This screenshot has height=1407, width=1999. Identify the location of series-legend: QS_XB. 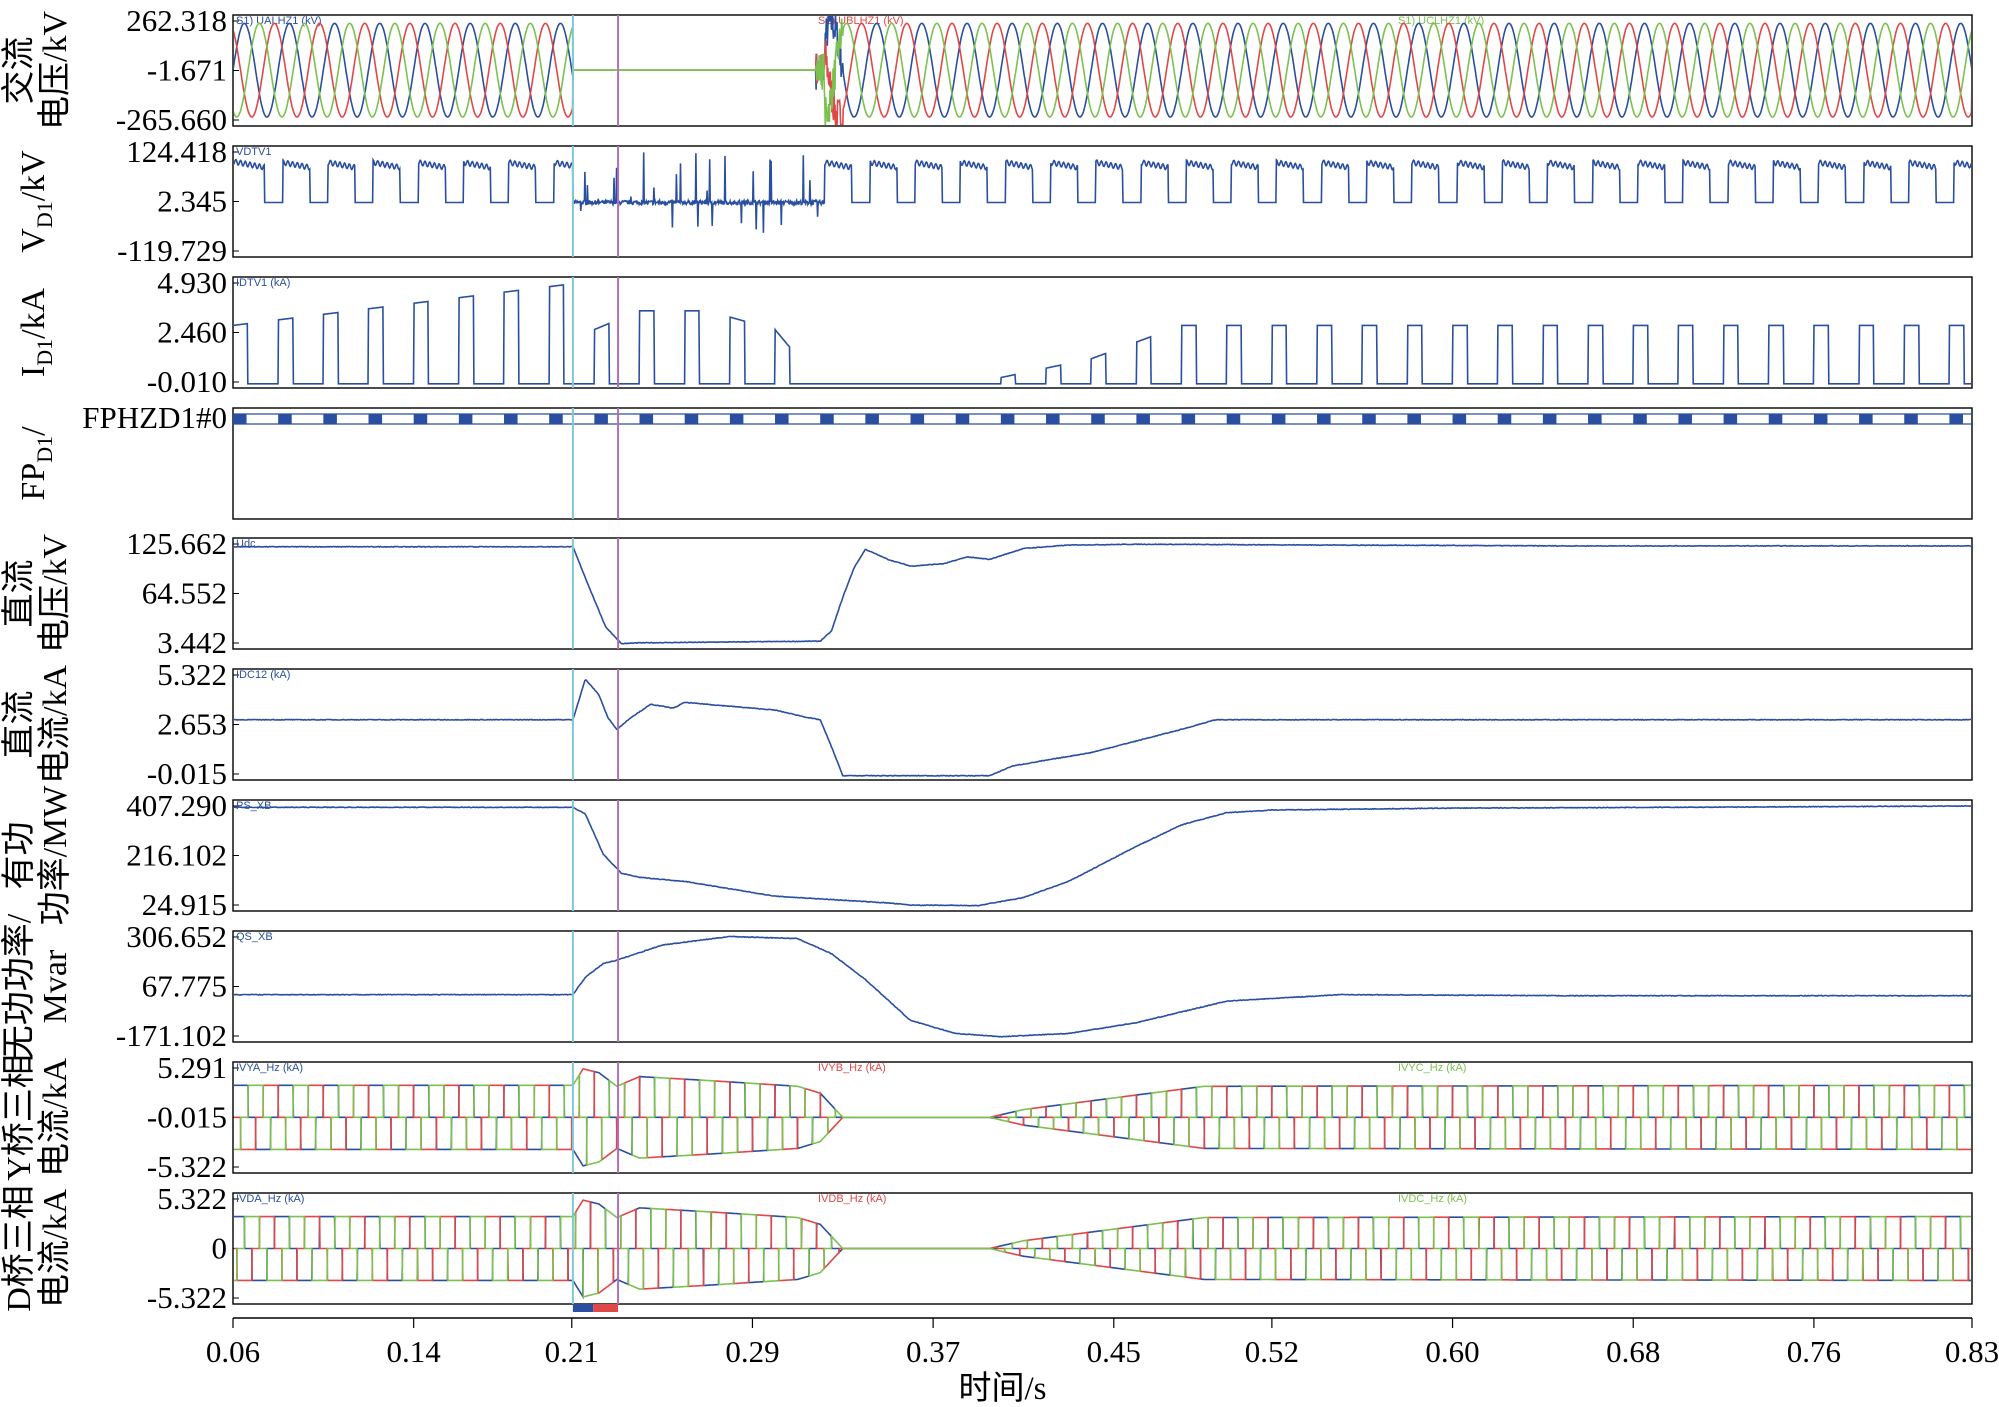
(254, 937).